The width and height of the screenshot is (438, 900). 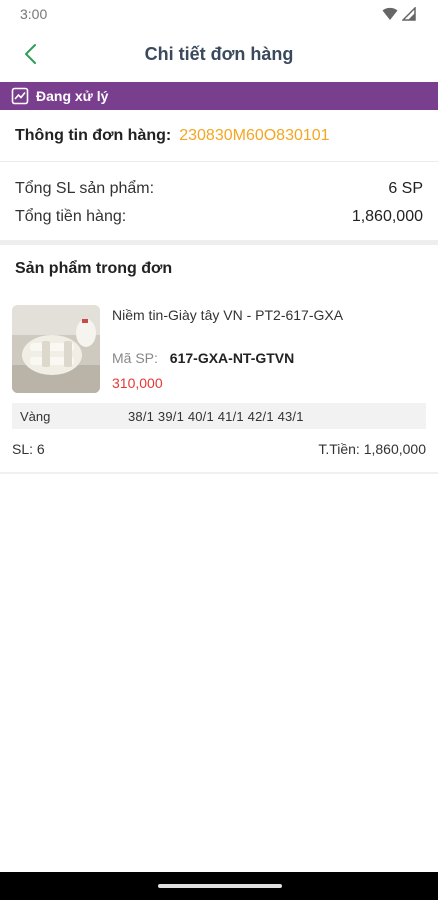 What do you see at coordinates (387, 216) in the screenshot?
I see `total-amount-value: 1,860,000` at bounding box center [387, 216].